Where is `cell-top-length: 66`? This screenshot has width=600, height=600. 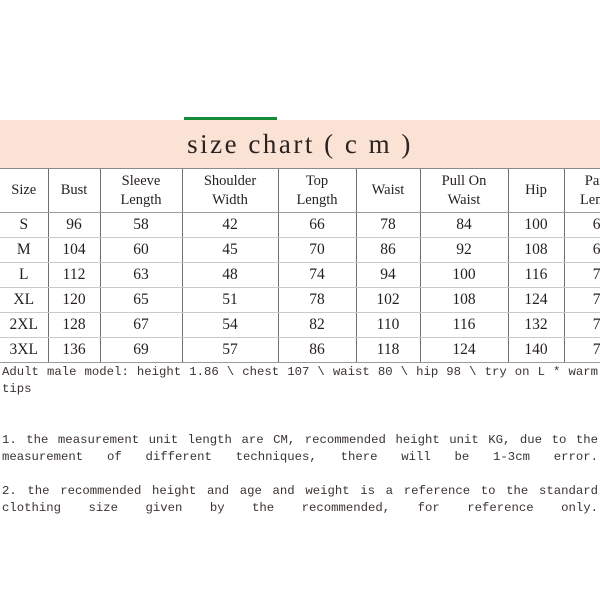
cell-top-length: 66 is located at coordinates (317, 225).